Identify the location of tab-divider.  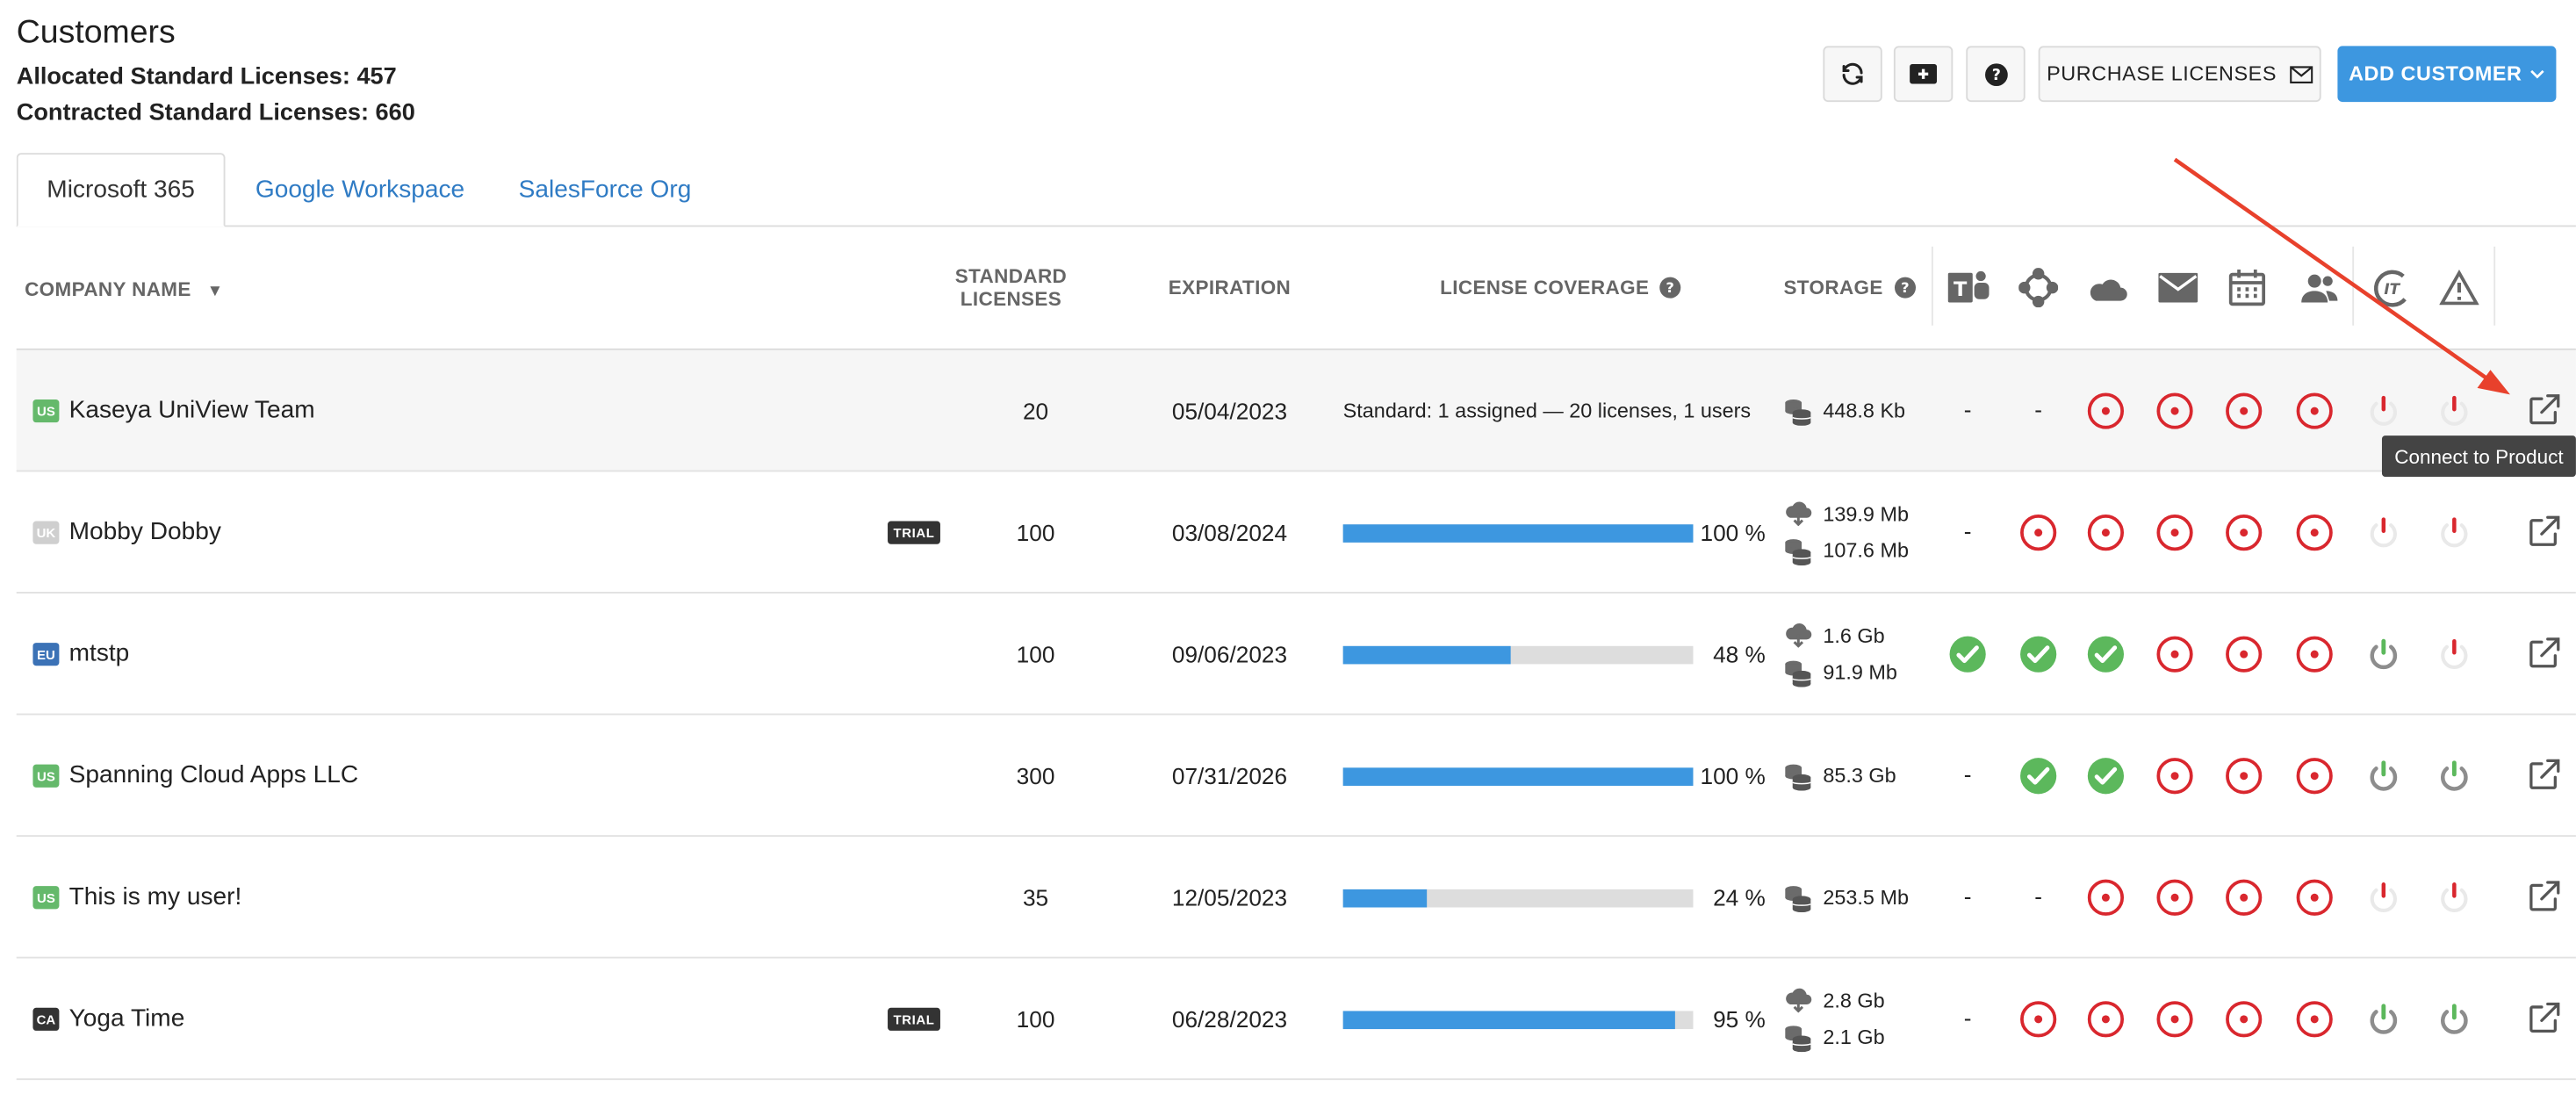
(1296, 226).